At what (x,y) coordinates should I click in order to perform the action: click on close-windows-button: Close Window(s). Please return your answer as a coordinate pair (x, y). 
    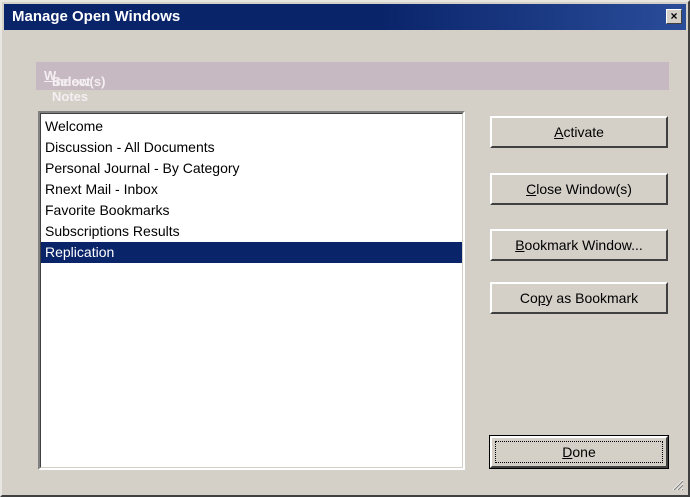
    Looking at the image, I should click on (579, 189).